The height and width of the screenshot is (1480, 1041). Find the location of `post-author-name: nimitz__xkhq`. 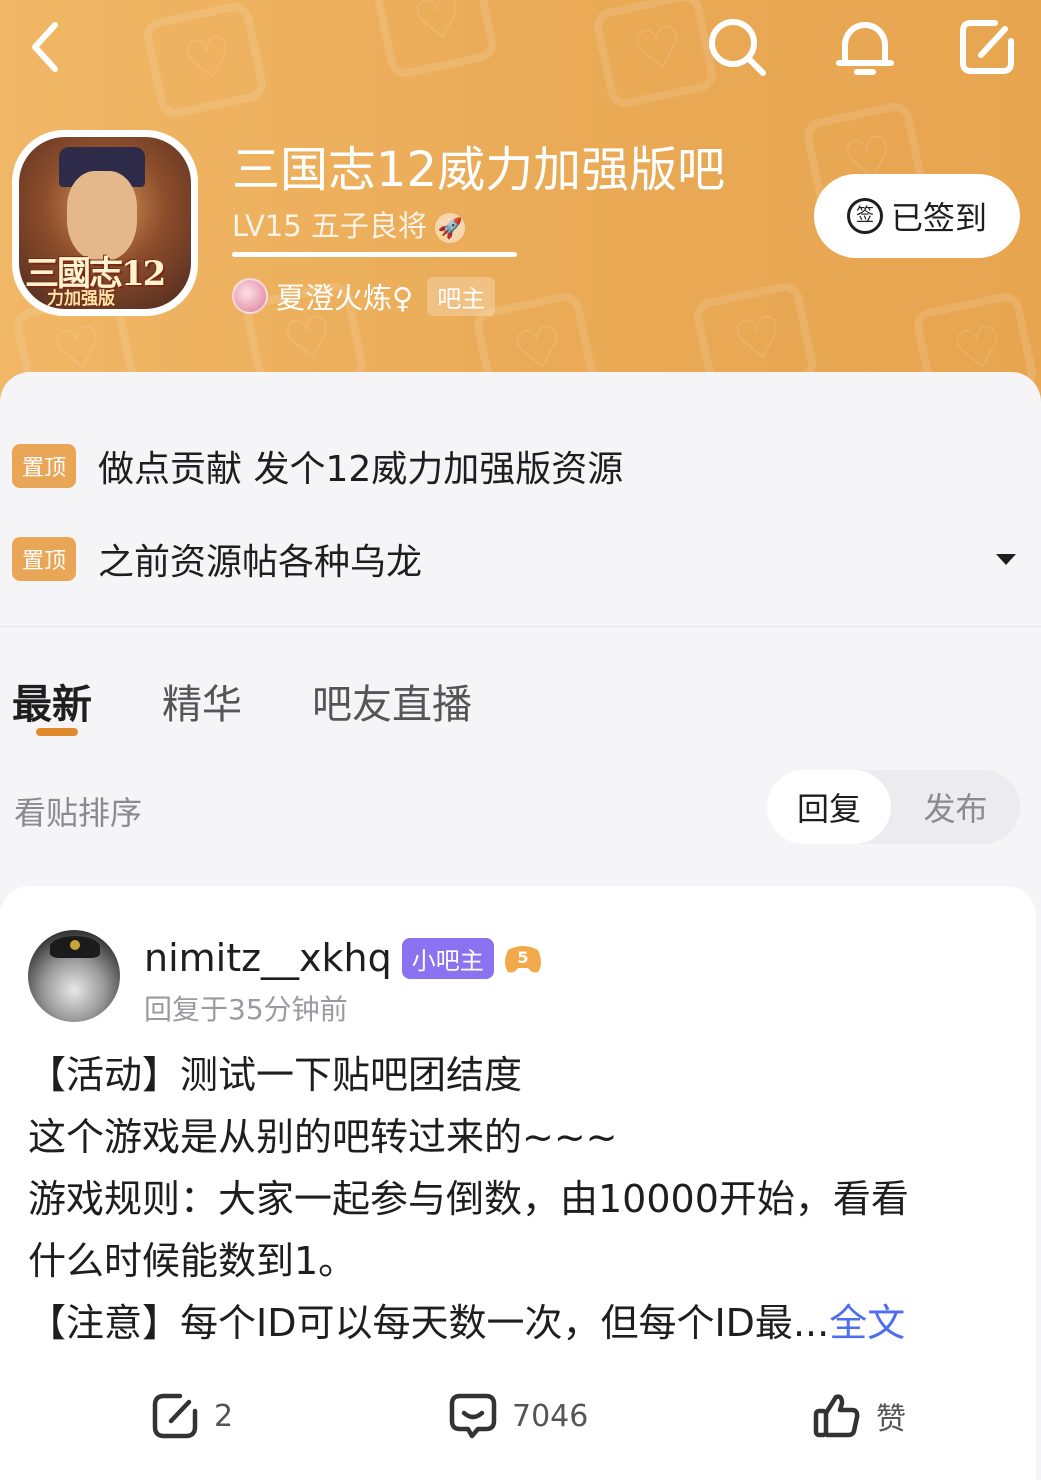

post-author-name: nimitz__xkhq is located at coordinates (268, 958).